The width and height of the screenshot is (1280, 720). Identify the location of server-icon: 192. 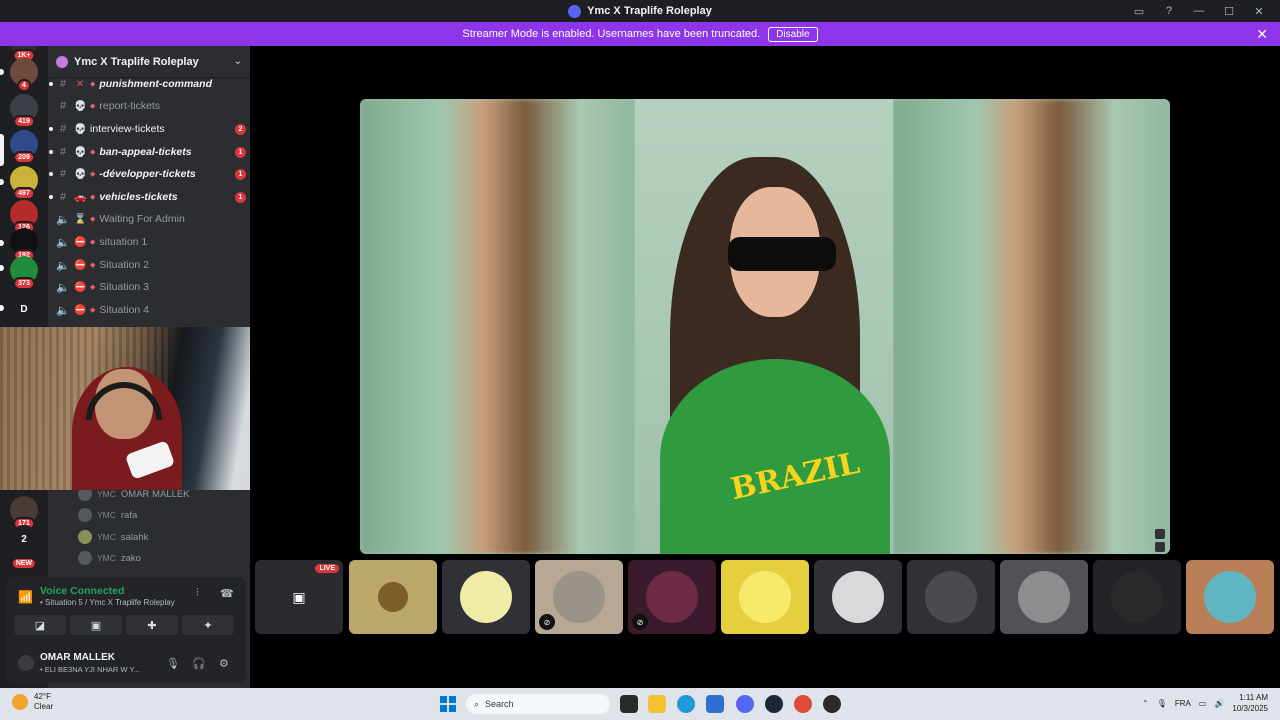
(24, 245).